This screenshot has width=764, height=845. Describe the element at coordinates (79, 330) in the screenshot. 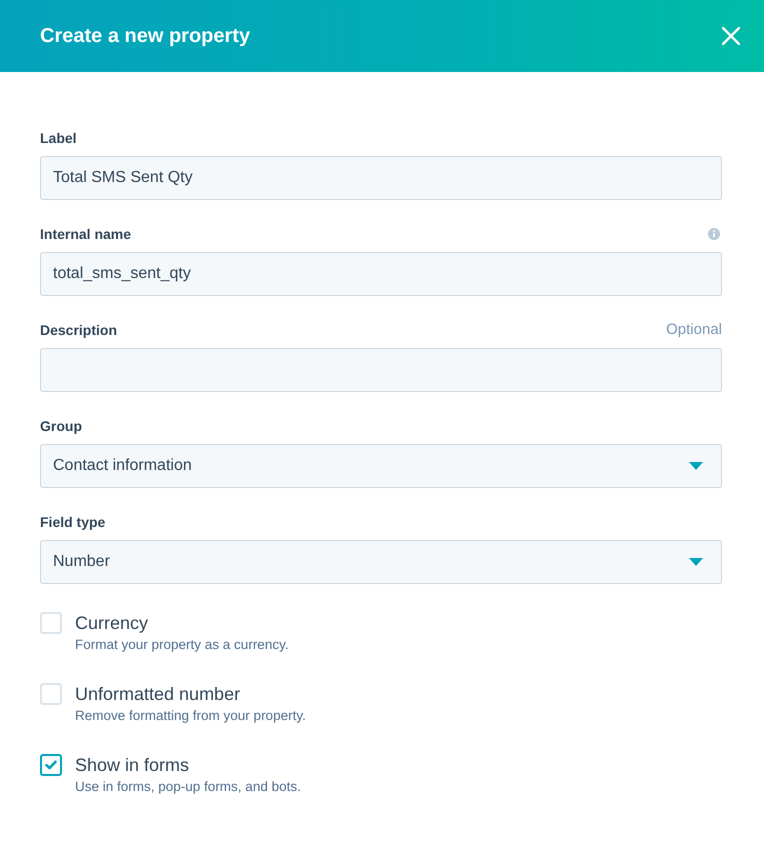

I see `field-label: Description` at that location.